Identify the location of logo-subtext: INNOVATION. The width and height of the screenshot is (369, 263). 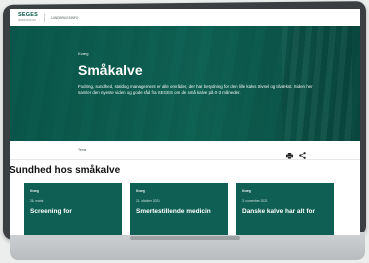
(27, 20).